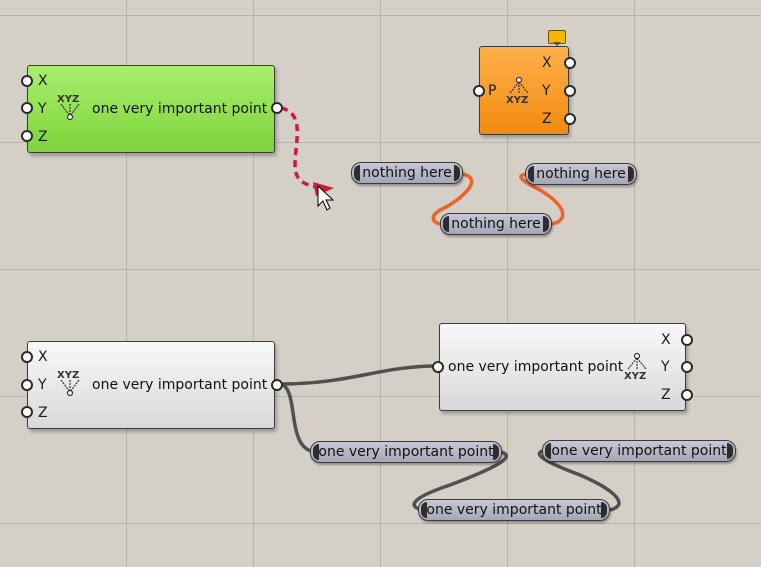 This screenshot has width=761, height=567. I want to click on deconstruct-point-component: P XYZ X Y Z, so click(524, 90).